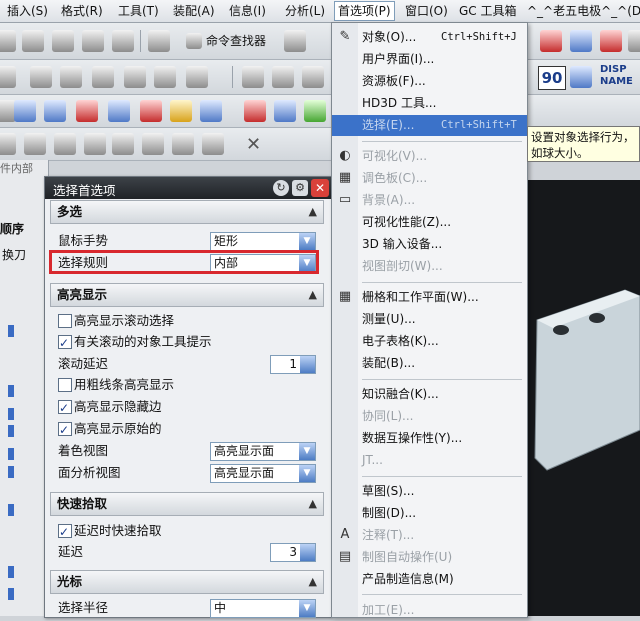 Image resolution: width=640 pixels, height=621 pixels. I want to click on menu-gc-toolbox: GC 工具箱, so click(488, 11).